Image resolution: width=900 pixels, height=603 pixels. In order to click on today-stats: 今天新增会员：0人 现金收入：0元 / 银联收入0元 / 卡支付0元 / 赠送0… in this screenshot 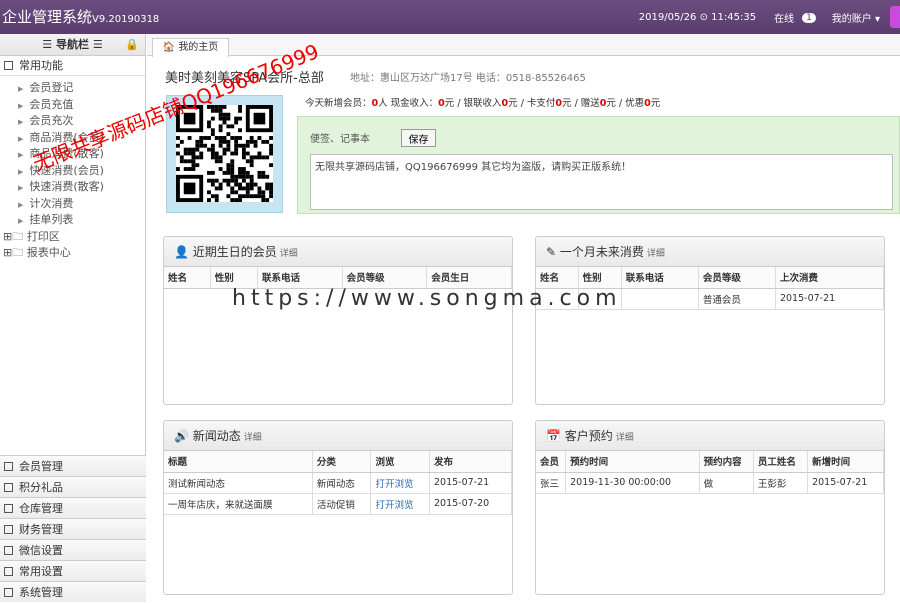, I will do `click(482, 102)`.